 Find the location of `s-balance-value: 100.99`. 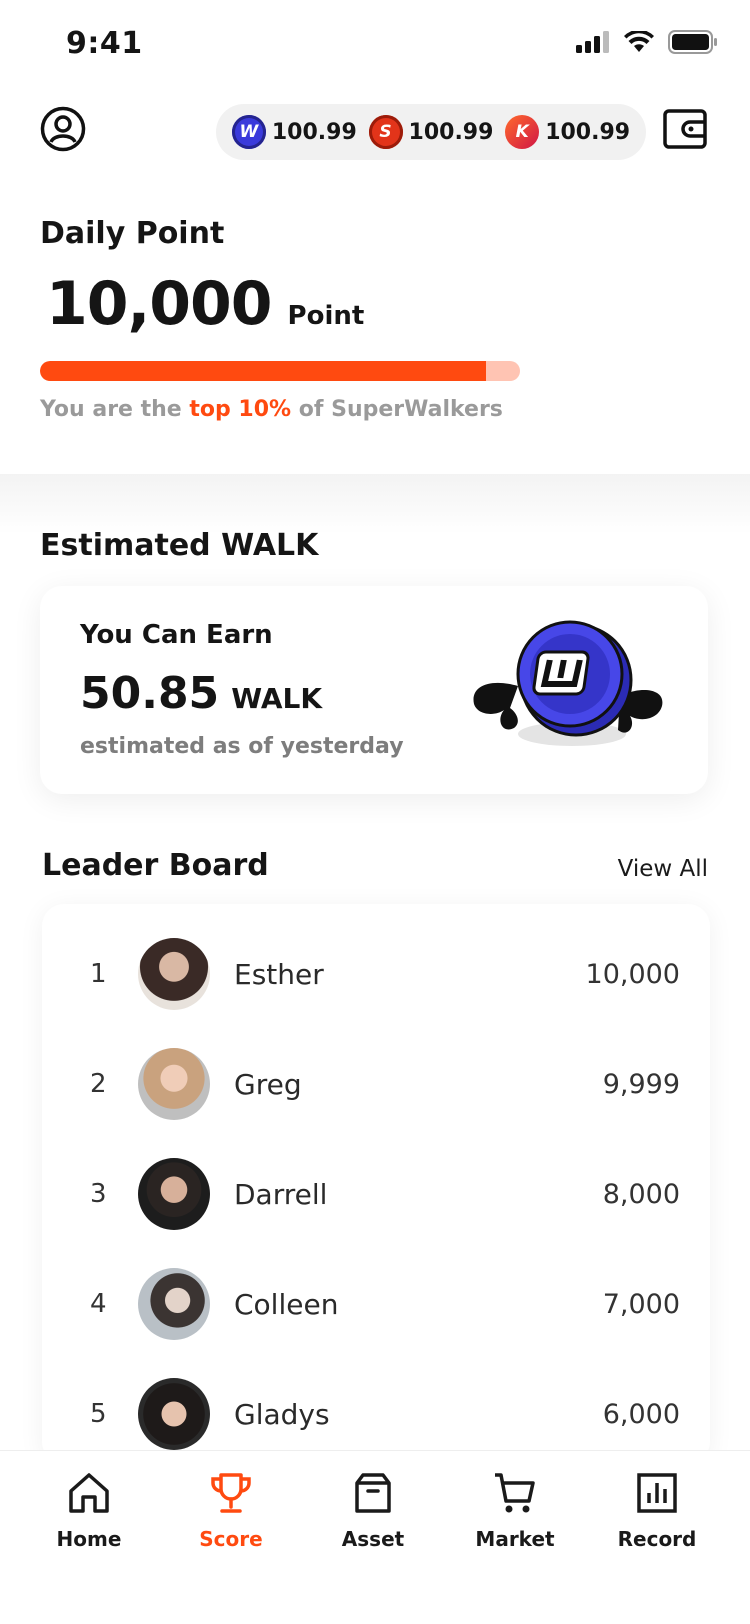

s-balance-value: 100.99 is located at coordinates (451, 132).